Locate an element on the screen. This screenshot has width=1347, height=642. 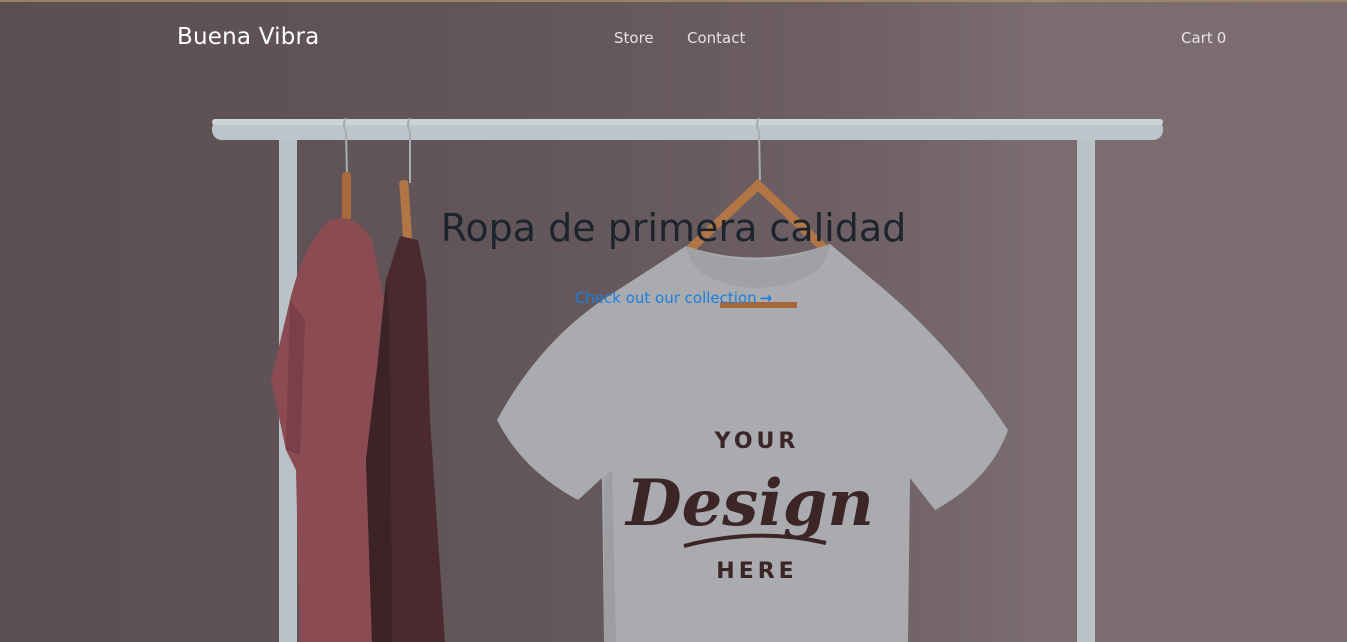
print-line-your: YOUR is located at coordinates (757, 441).